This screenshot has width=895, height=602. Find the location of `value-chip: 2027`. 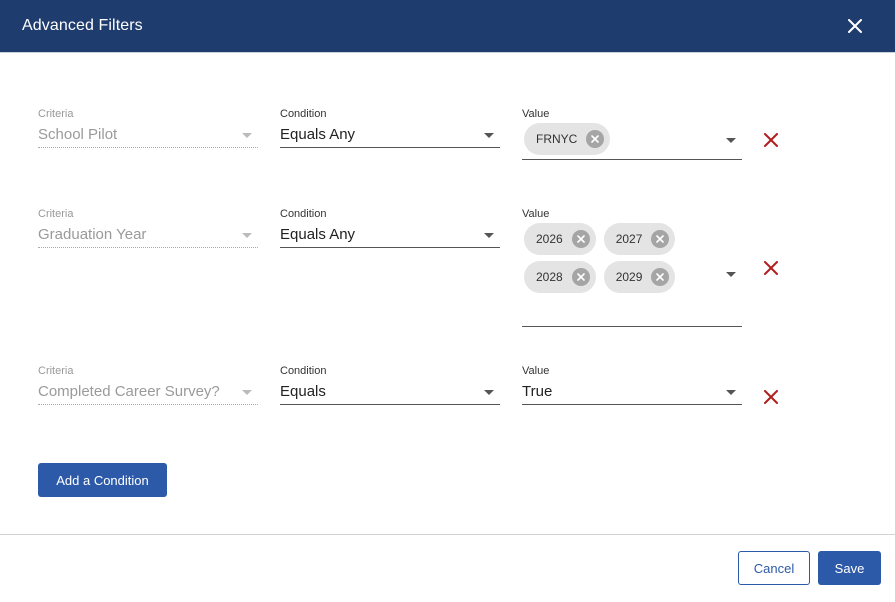

value-chip: 2027 is located at coordinates (639, 239).